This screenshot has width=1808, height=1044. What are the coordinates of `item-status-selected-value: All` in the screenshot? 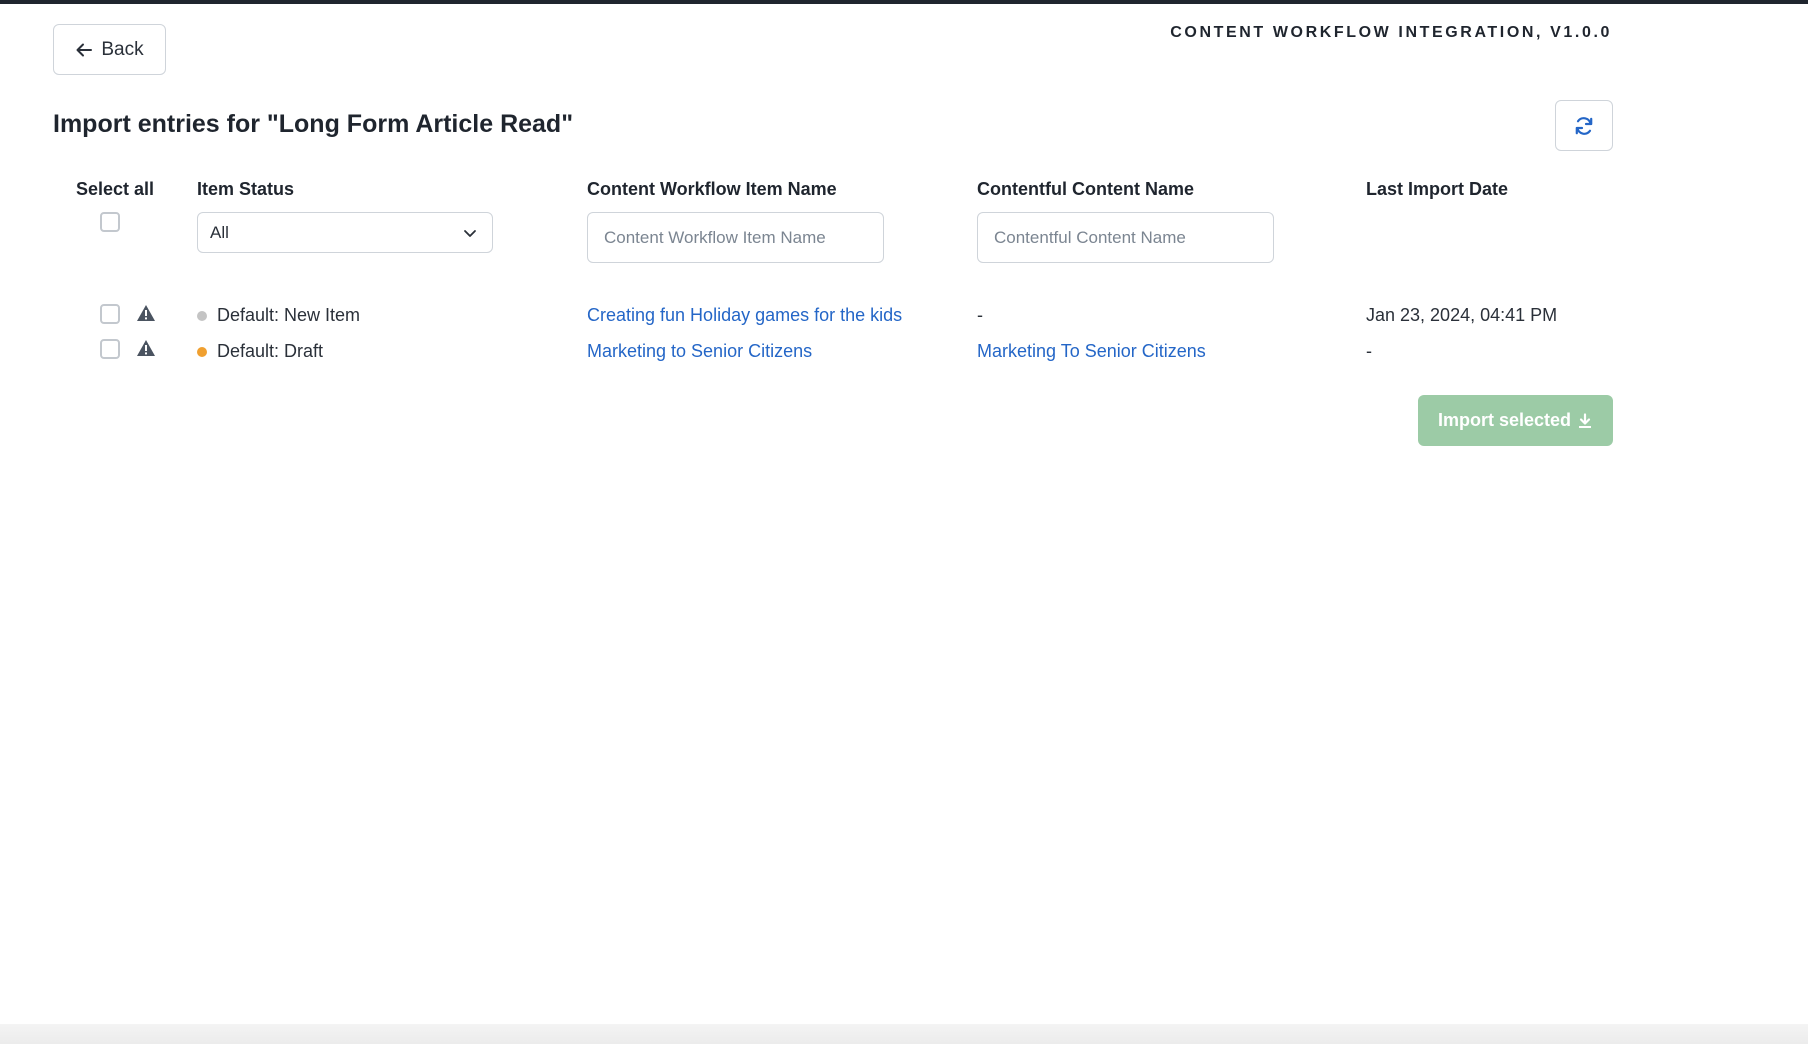 It's located at (219, 232).